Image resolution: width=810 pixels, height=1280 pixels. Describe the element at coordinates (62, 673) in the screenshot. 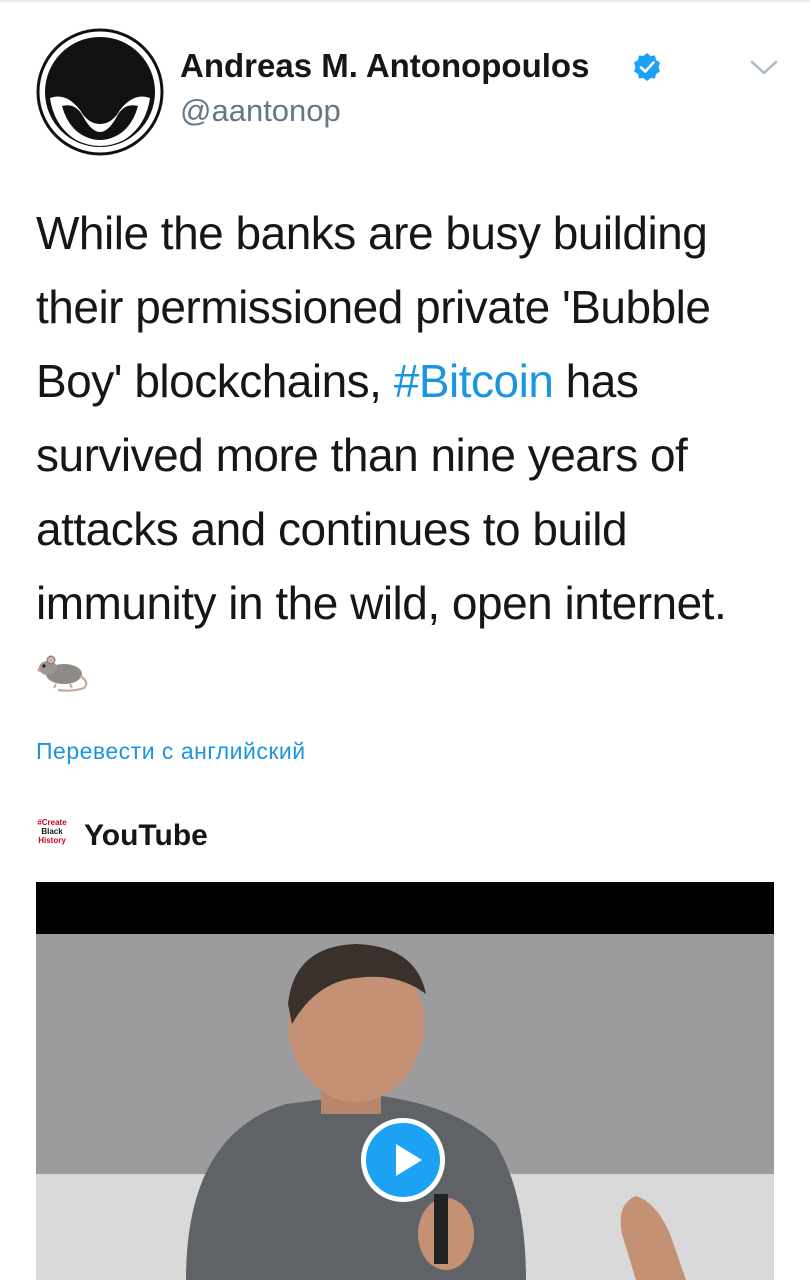

I see `rat-emoji-icon` at that location.